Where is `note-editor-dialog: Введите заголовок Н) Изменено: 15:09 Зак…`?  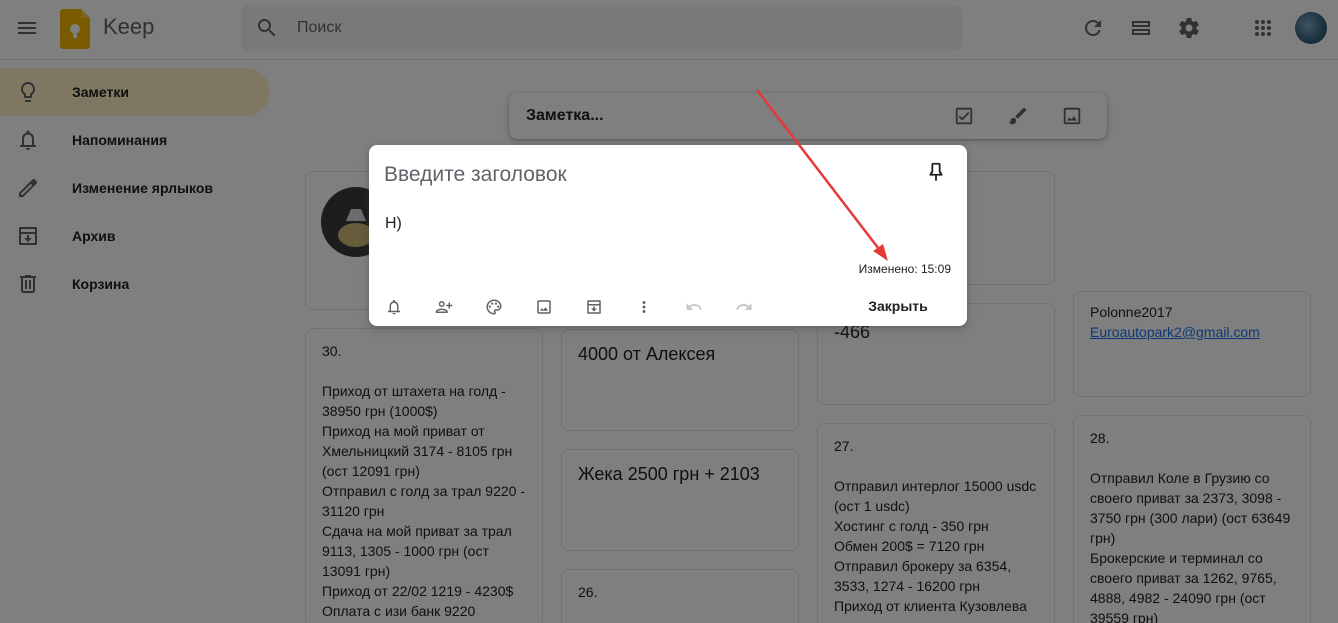
note-editor-dialog: Введите заголовок Н) Изменено: 15:09 Зак… is located at coordinates (668, 235).